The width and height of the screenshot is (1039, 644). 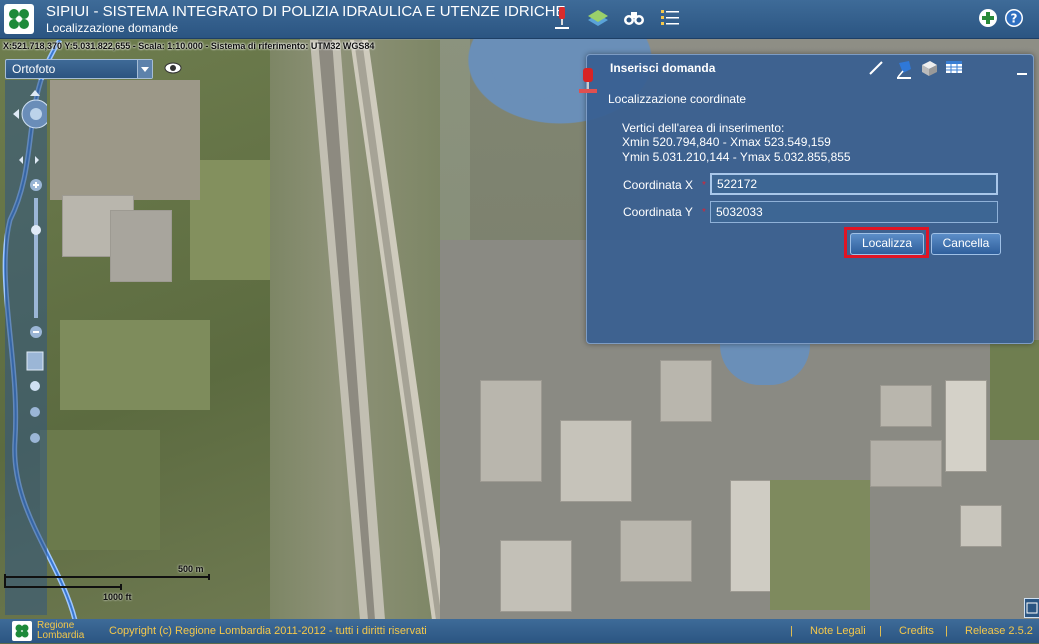 I want to click on help-icon: ?, so click(x=1014, y=18).